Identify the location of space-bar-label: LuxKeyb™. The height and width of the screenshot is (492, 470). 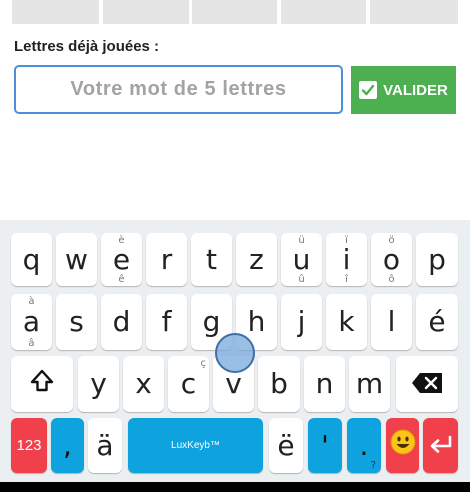
(195, 445).